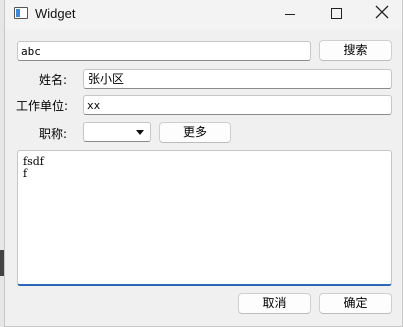 This screenshot has width=403, height=327. I want to click on org-field: xx, so click(237, 105).